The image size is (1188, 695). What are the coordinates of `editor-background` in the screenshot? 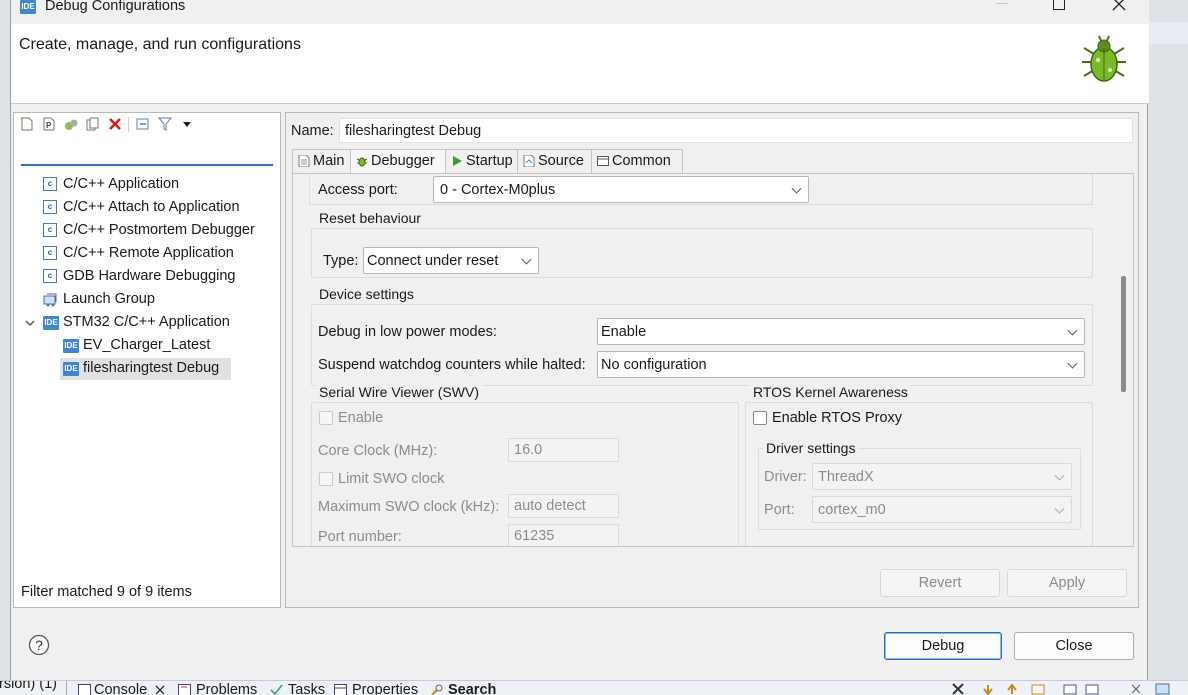 It's located at (1168, 33).